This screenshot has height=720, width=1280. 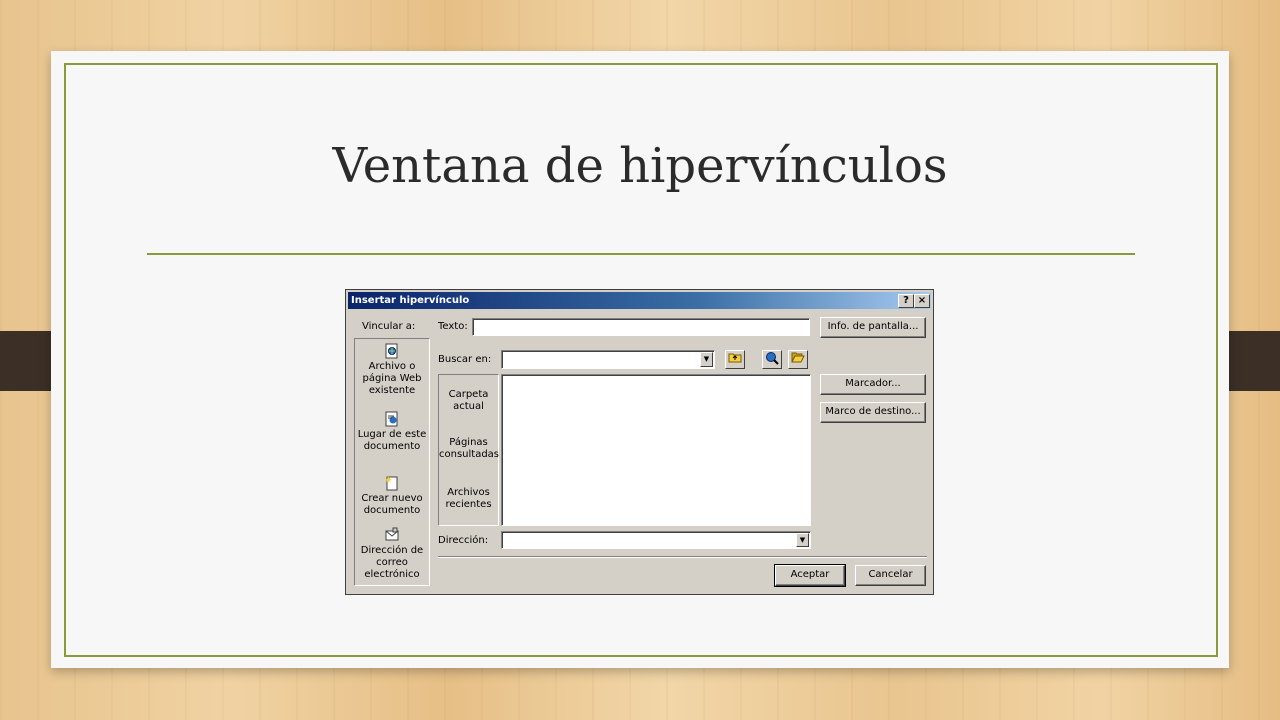 What do you see at coordinates (389, 326) in the screenshot?
I see `link-to-label: Vincular a:` at bounding box center [389, 326].